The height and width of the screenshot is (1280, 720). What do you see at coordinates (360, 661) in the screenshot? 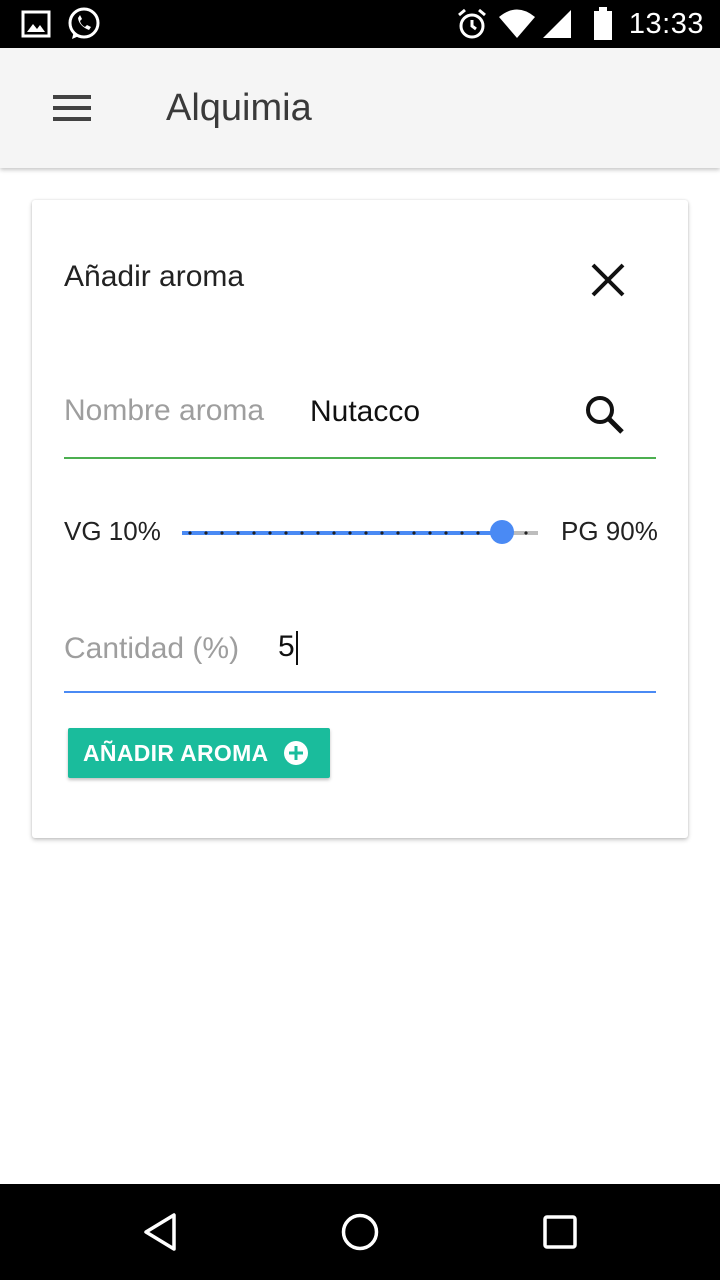
I see `quantity-field: Cantidad (%) 5` at bounding box center [360, 661].